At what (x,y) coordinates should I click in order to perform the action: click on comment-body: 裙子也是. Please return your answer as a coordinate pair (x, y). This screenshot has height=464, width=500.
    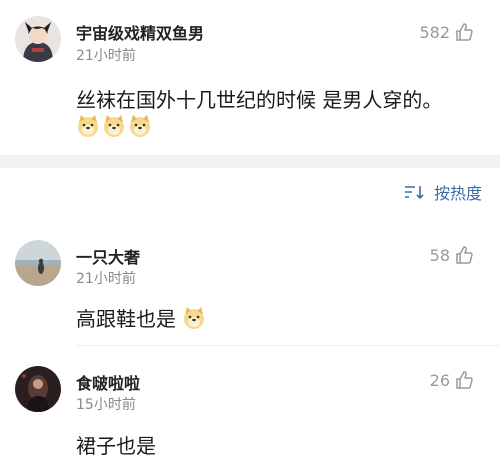
    Looking at the image, I should click on (116, 446).